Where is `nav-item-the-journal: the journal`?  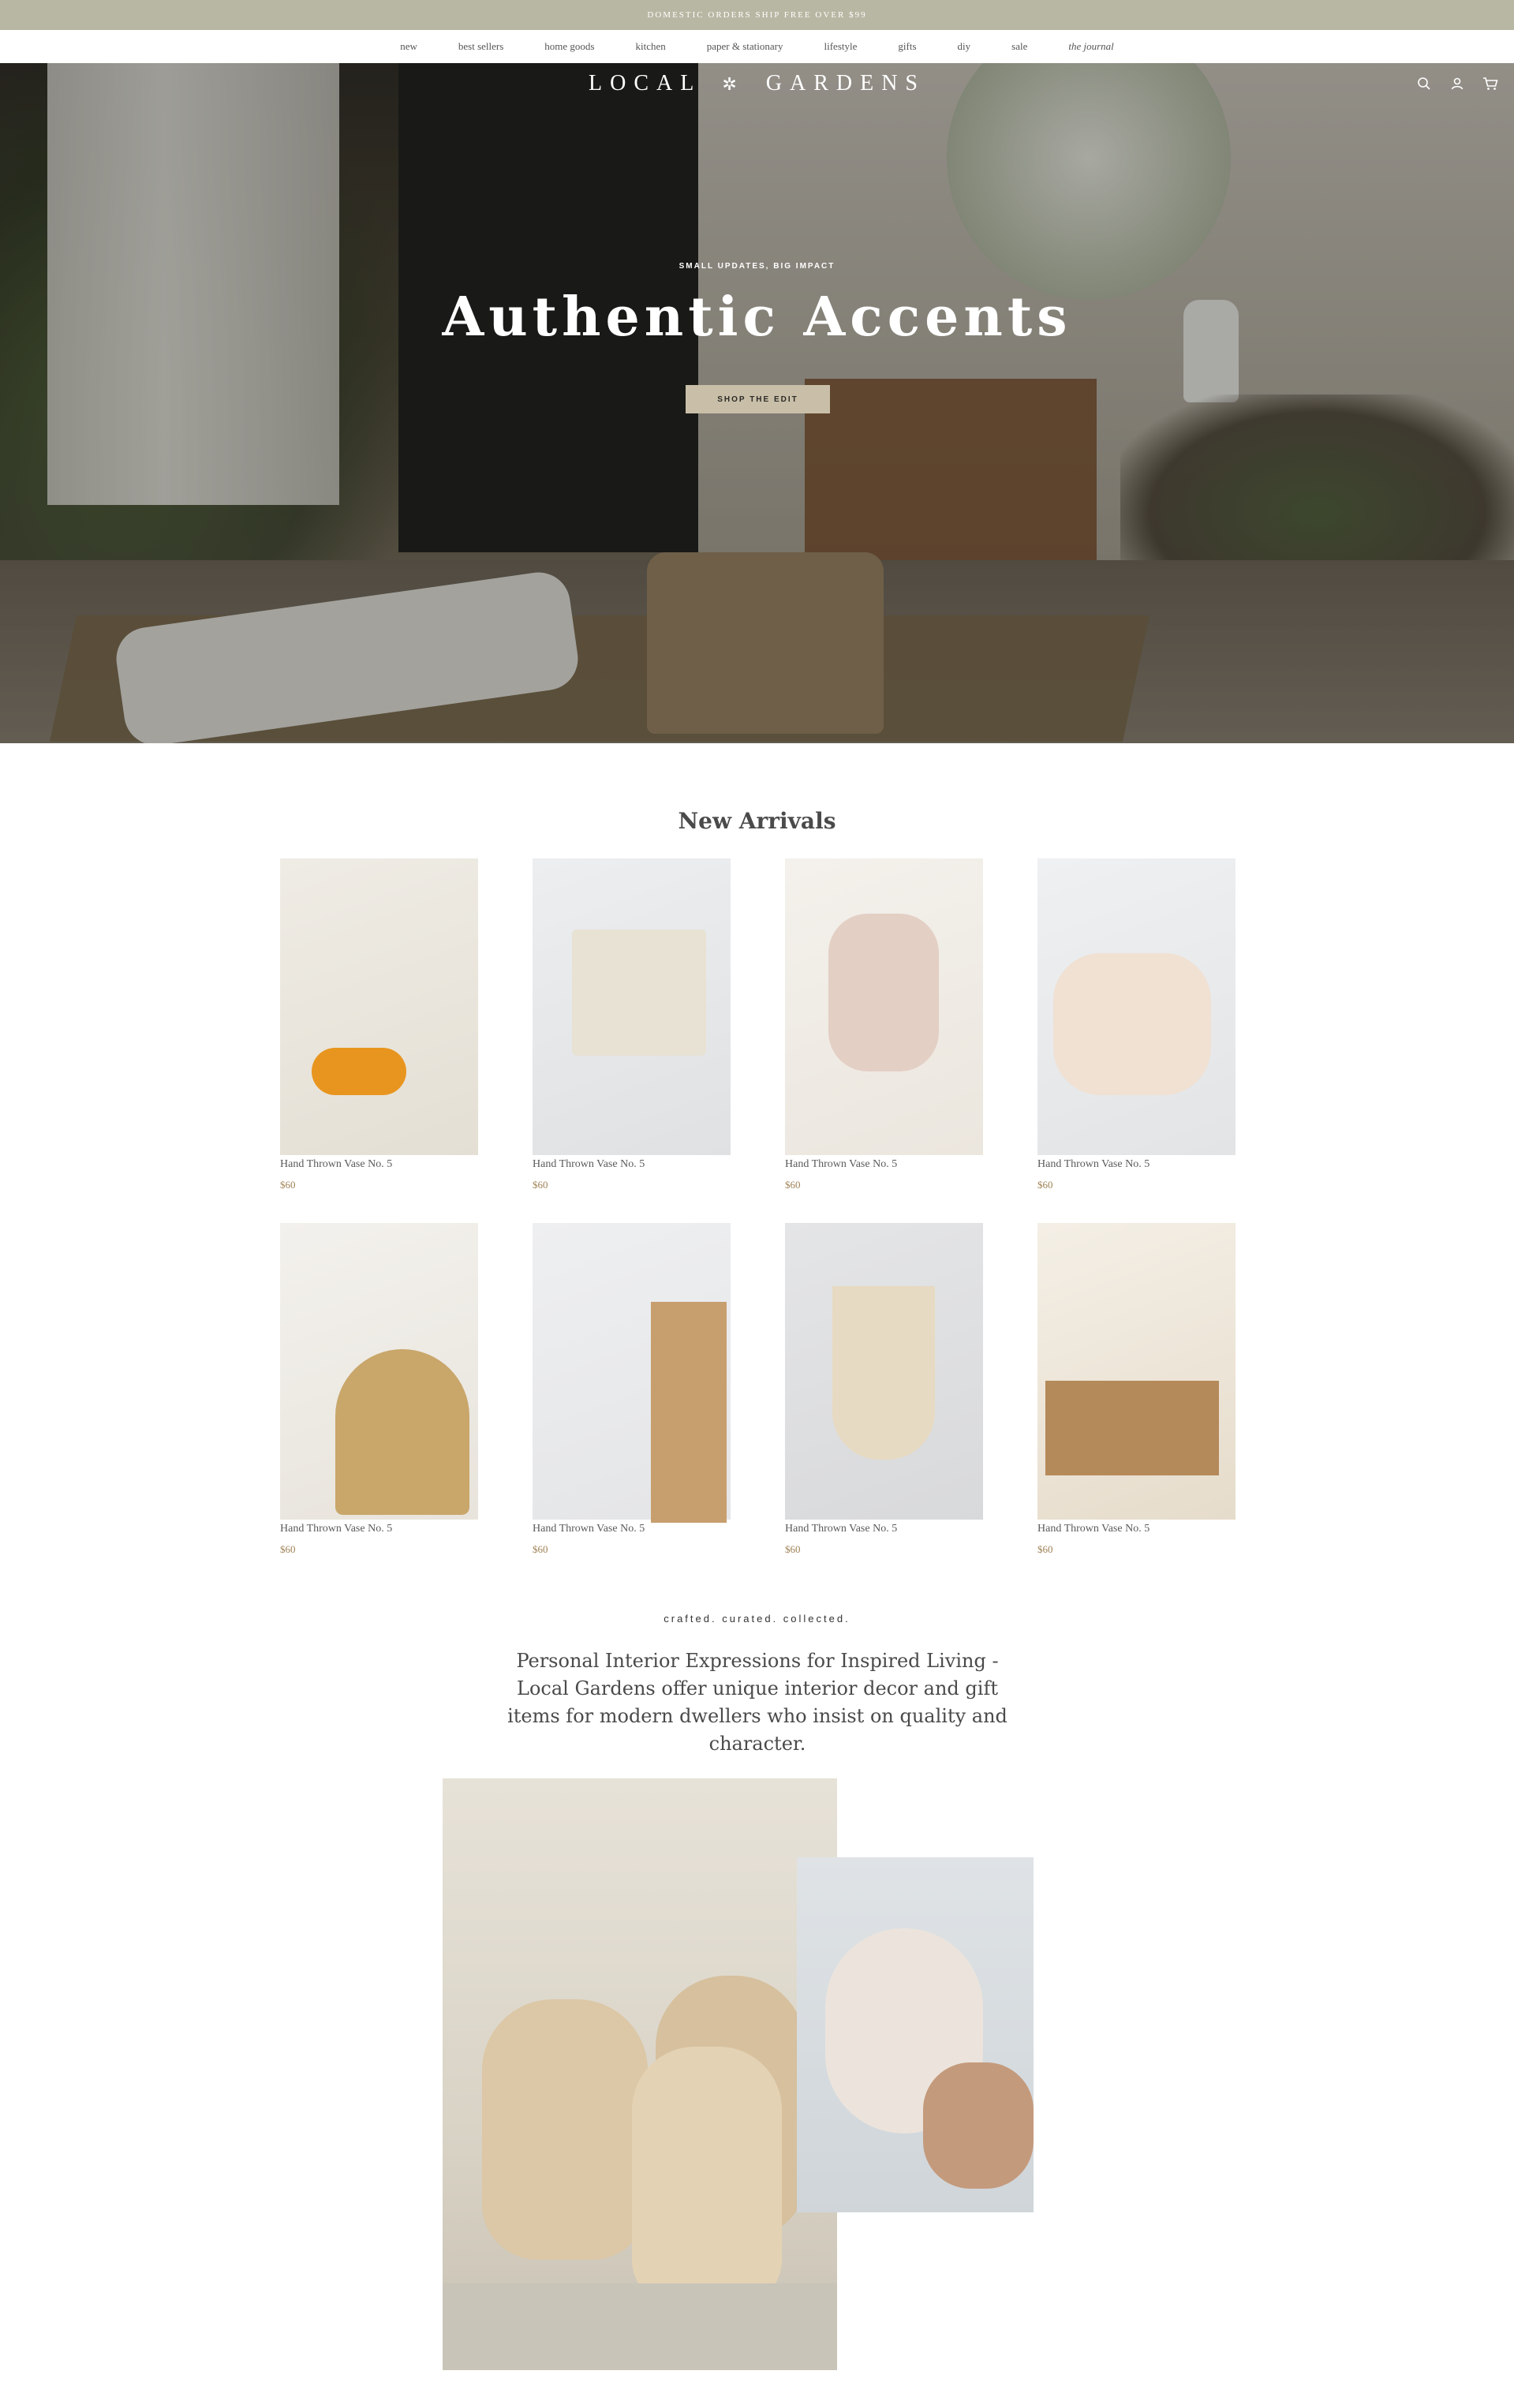 nav-item-the-journal: the journal is located at coordinates (1090, 46).